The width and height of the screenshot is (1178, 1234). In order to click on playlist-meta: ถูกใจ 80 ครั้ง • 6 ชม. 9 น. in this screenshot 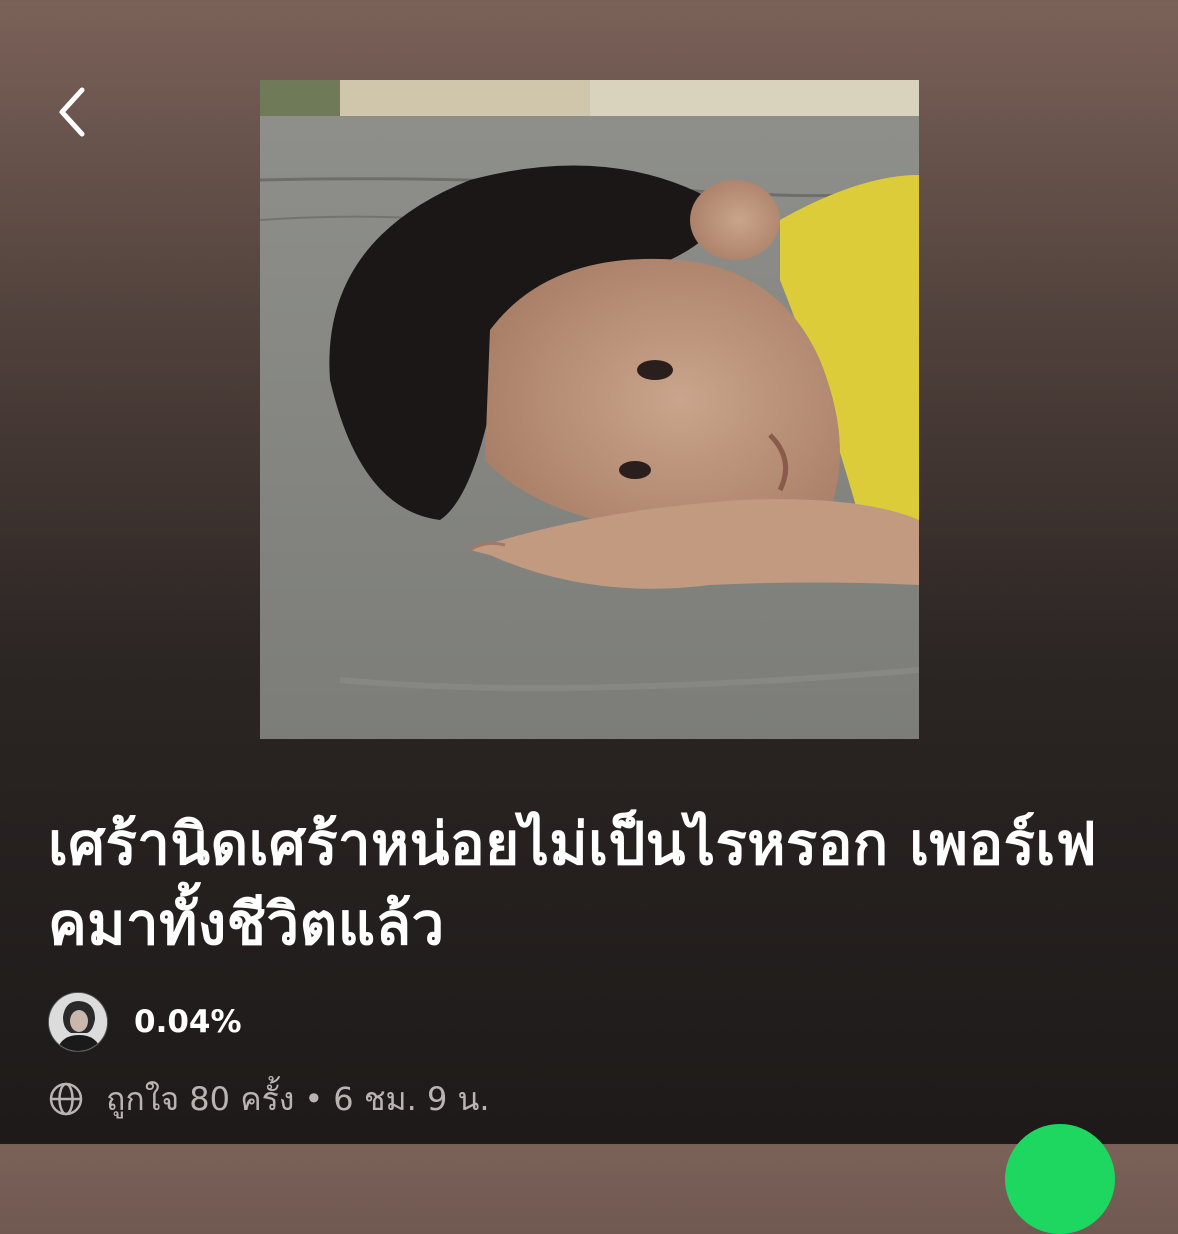, I will do `click(269, 1099)`.